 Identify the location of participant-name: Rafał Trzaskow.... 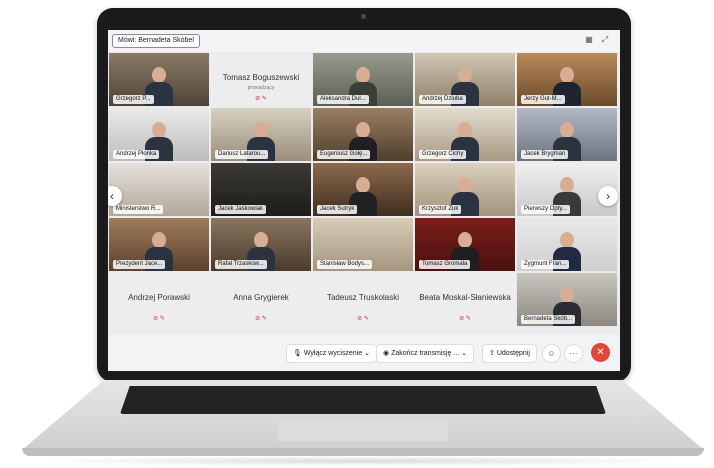
(241, 264).